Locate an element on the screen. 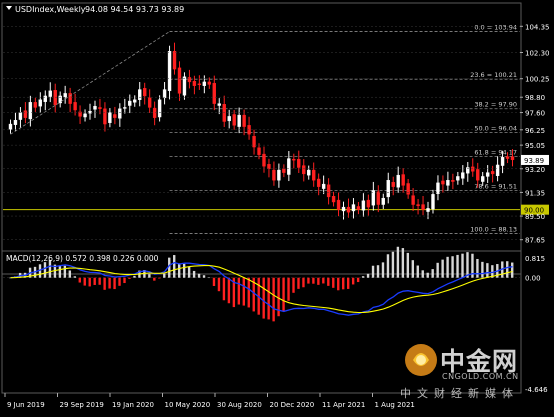 The image size is (554, 417). macd-axis-label: 0.815 is located at coordinates (535, 259).